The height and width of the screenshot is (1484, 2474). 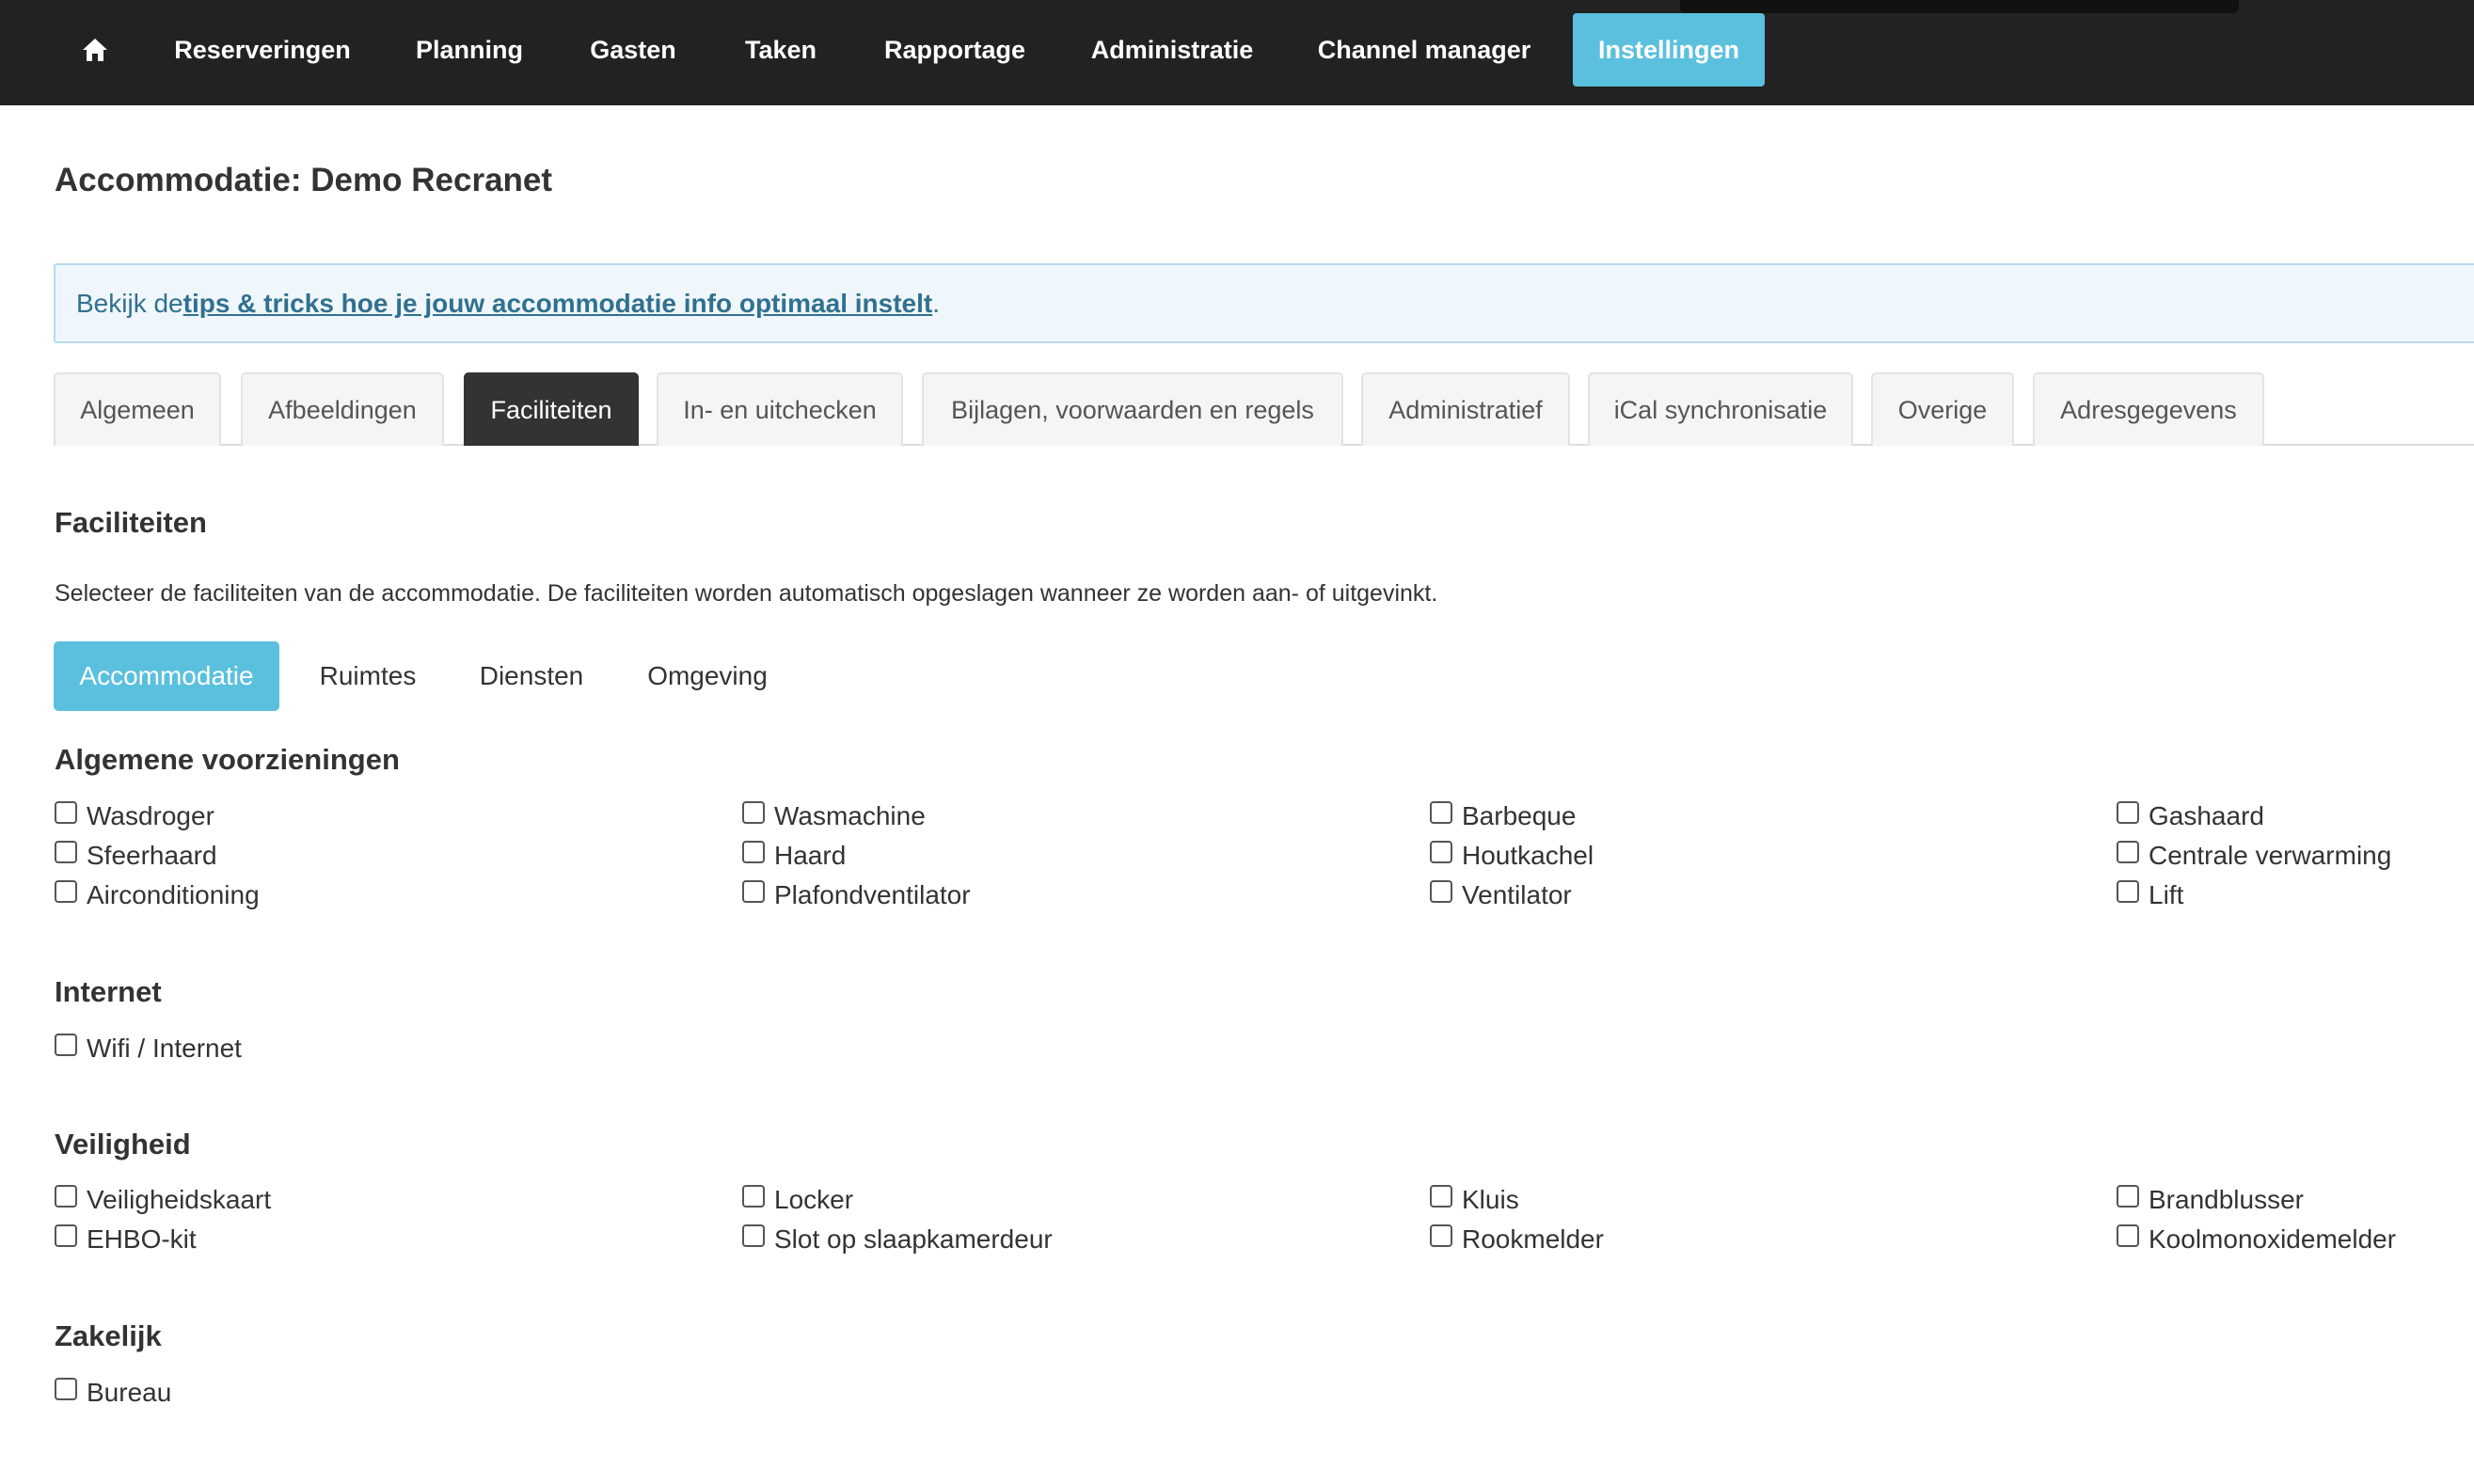 What do you see at coordinates (1490, 1200) in the screenshot?
I see `checkbox-label: Kluis` at bounding box center [1490, 1200].